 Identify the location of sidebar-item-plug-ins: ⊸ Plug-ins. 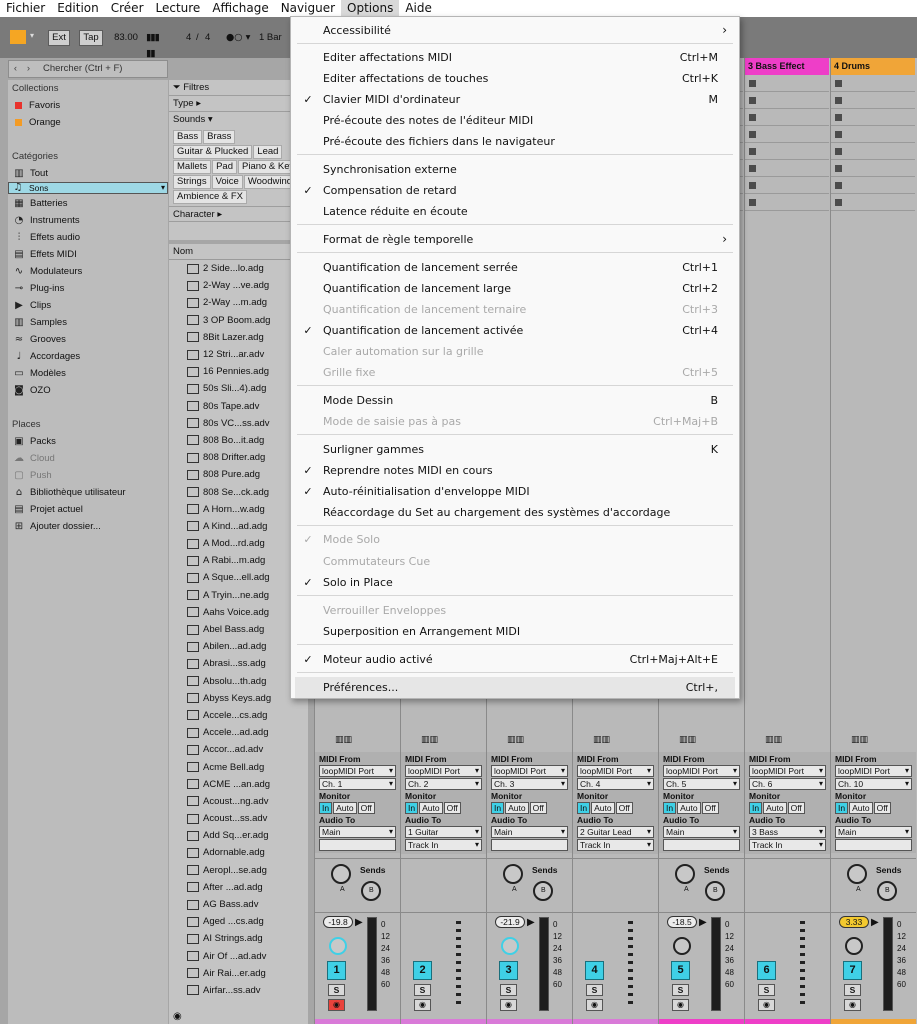
(88, 288).